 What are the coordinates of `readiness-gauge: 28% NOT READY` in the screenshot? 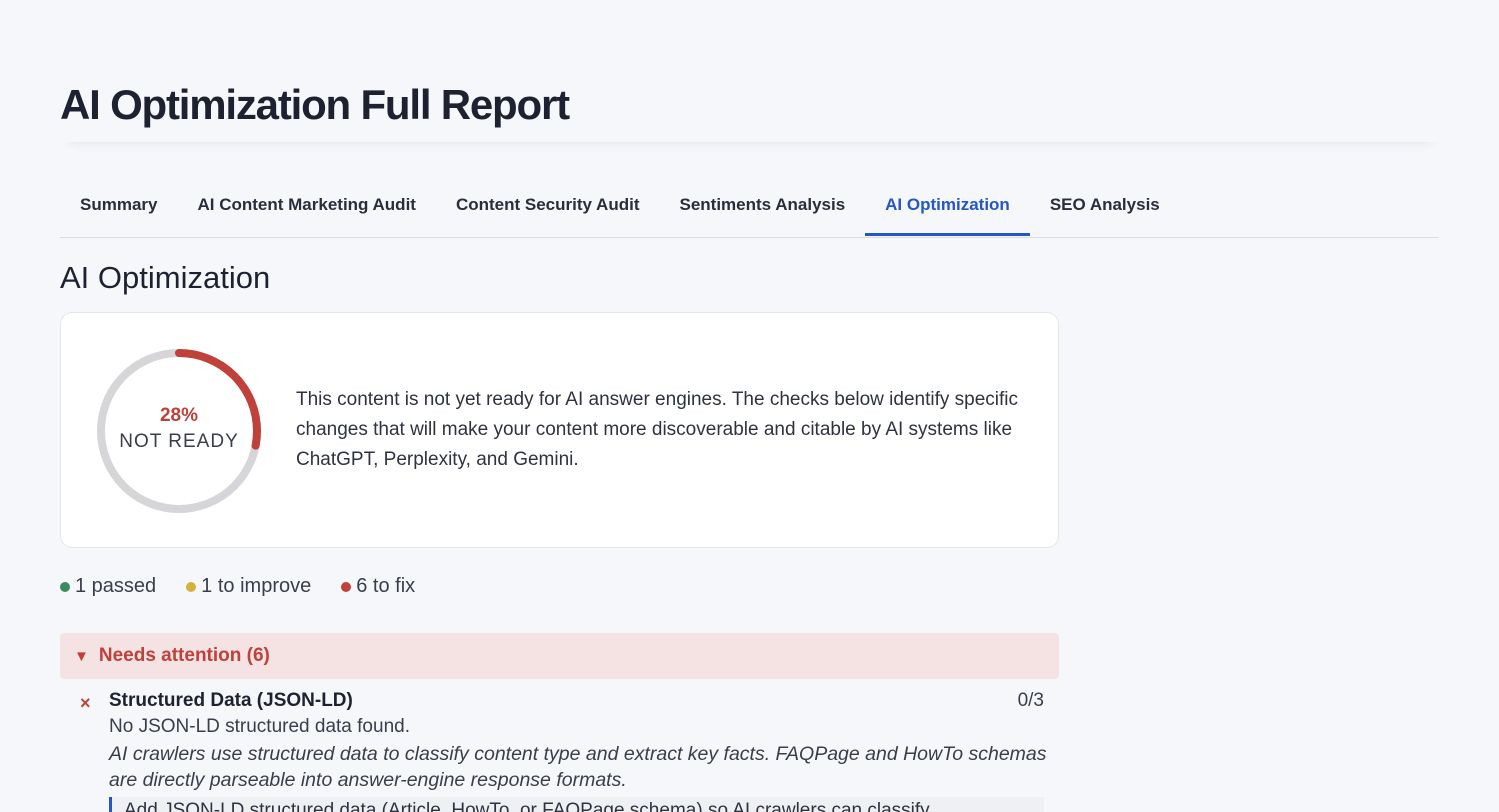 It's located at (179, 431).